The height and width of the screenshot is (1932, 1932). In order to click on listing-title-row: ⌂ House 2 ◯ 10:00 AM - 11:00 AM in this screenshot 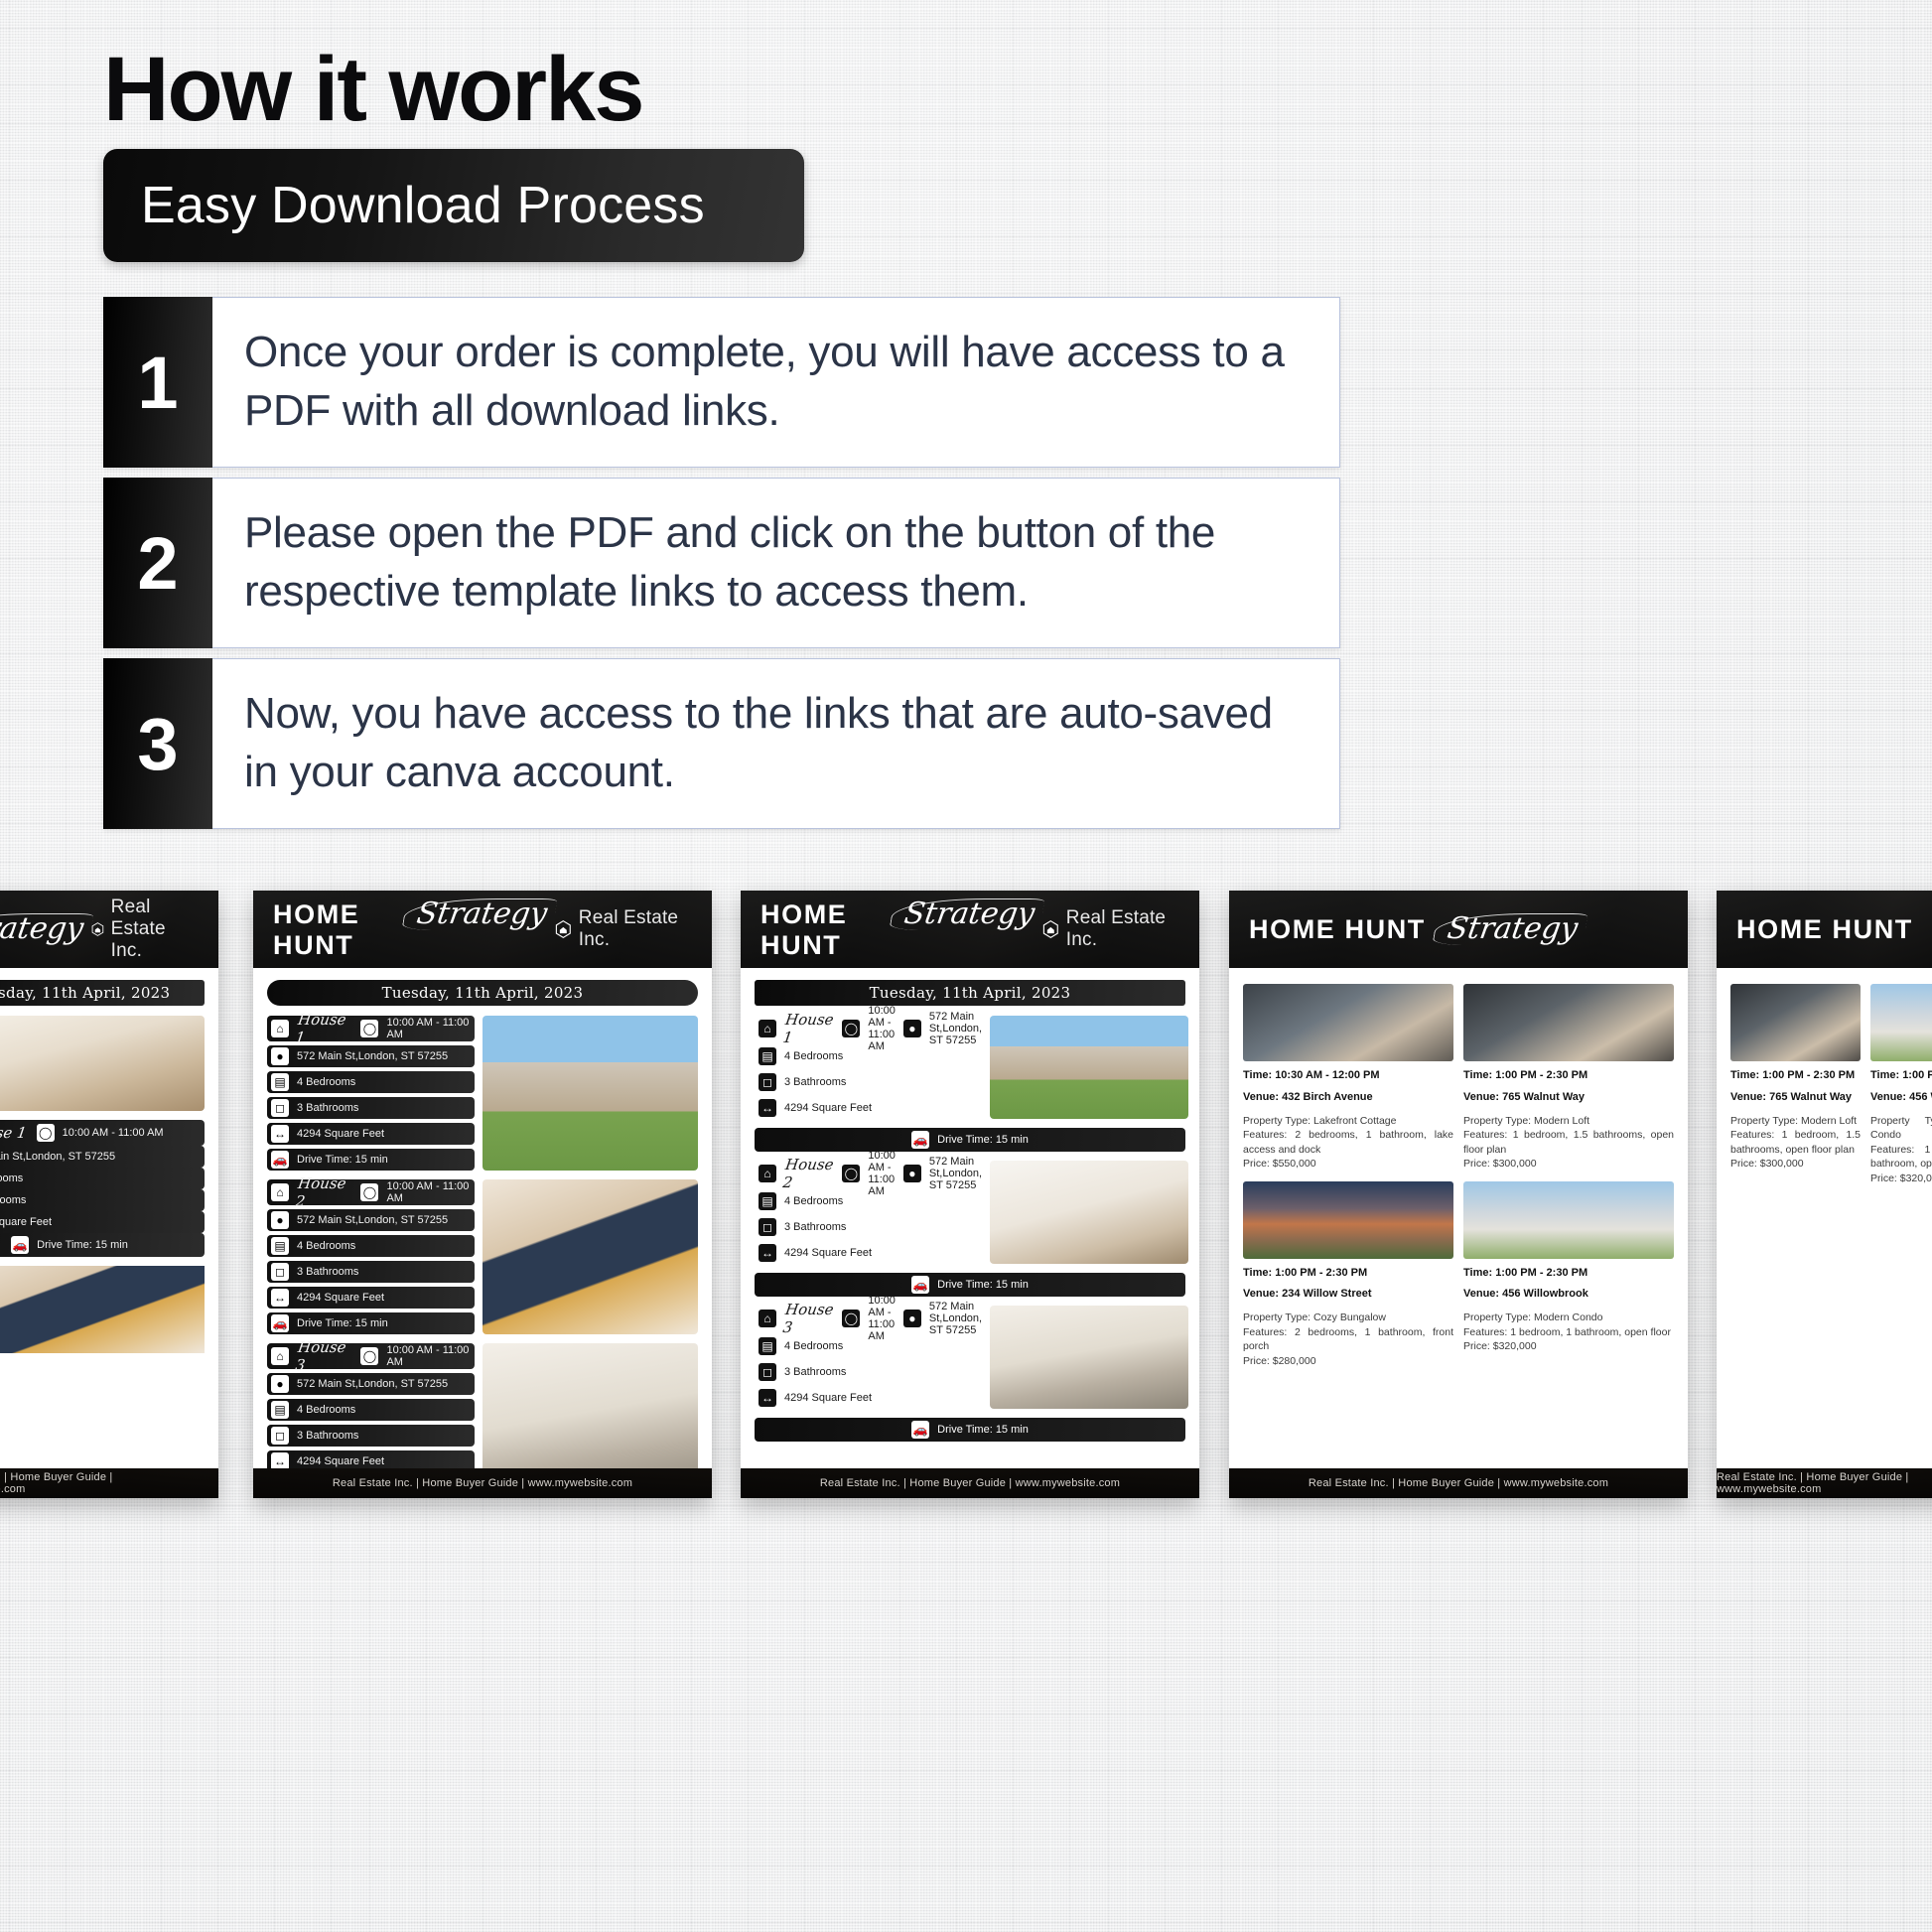, I will do `click(371, 1192)`.